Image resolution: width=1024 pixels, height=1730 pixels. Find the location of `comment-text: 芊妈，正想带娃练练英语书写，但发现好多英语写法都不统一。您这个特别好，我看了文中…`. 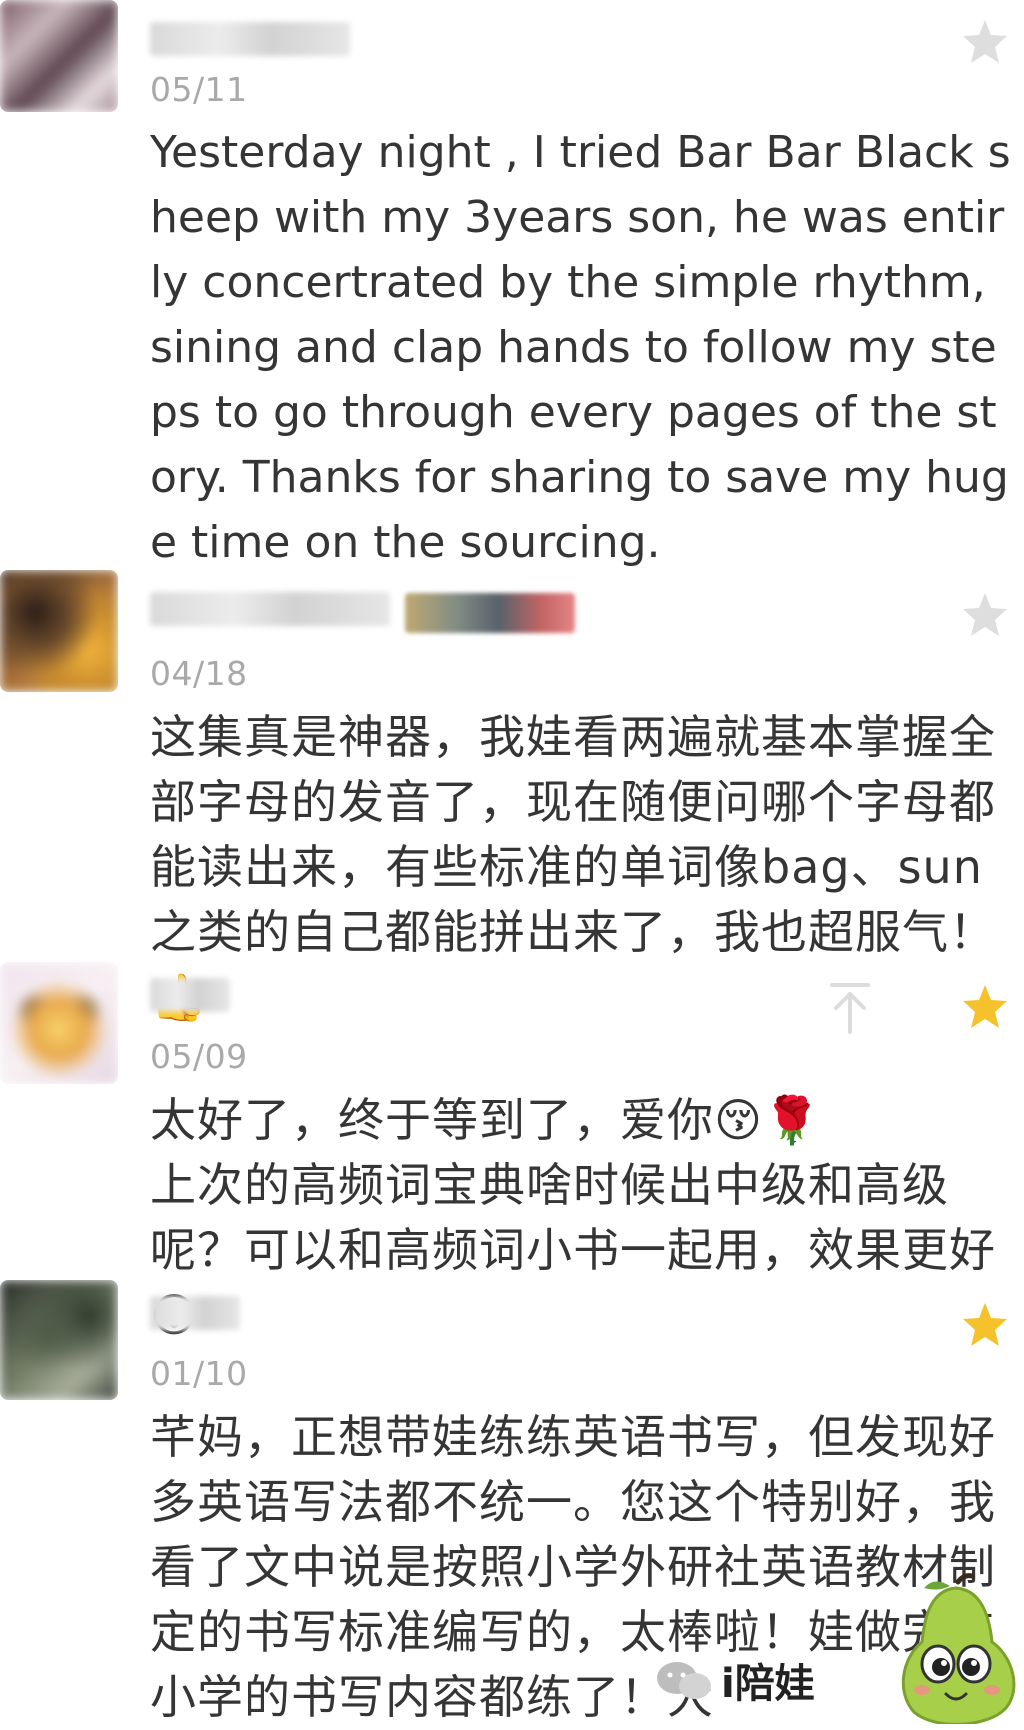

comment-text: 芊妈，正想带娃练练英语书写，但发现好多英语写法都不统一。您这个特别好，我看了文中… is located at coordinates (573, 1567).